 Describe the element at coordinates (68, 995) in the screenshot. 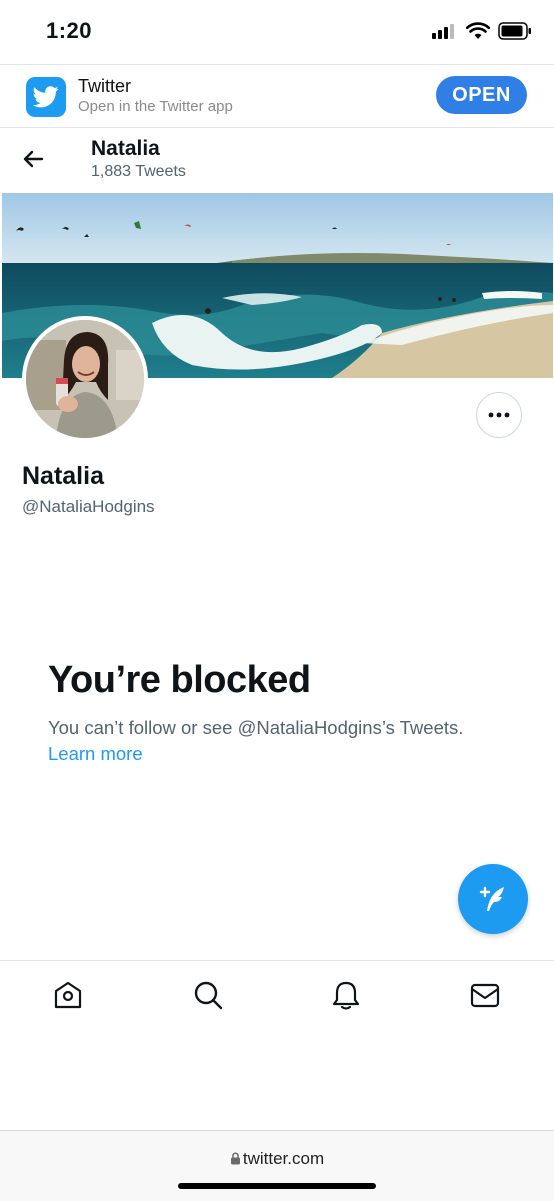

I see `home-icon` at that location.